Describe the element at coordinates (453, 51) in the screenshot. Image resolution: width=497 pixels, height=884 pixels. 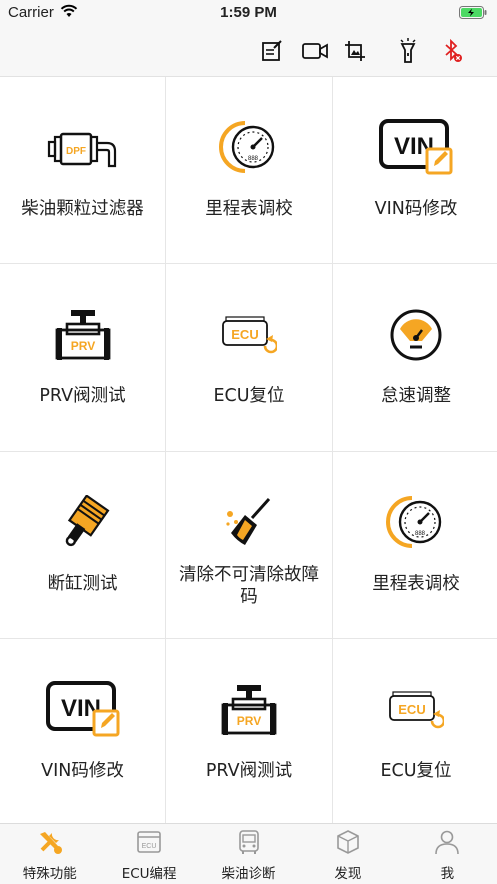
I see `bluetooth-disconnected-icon` at that location.